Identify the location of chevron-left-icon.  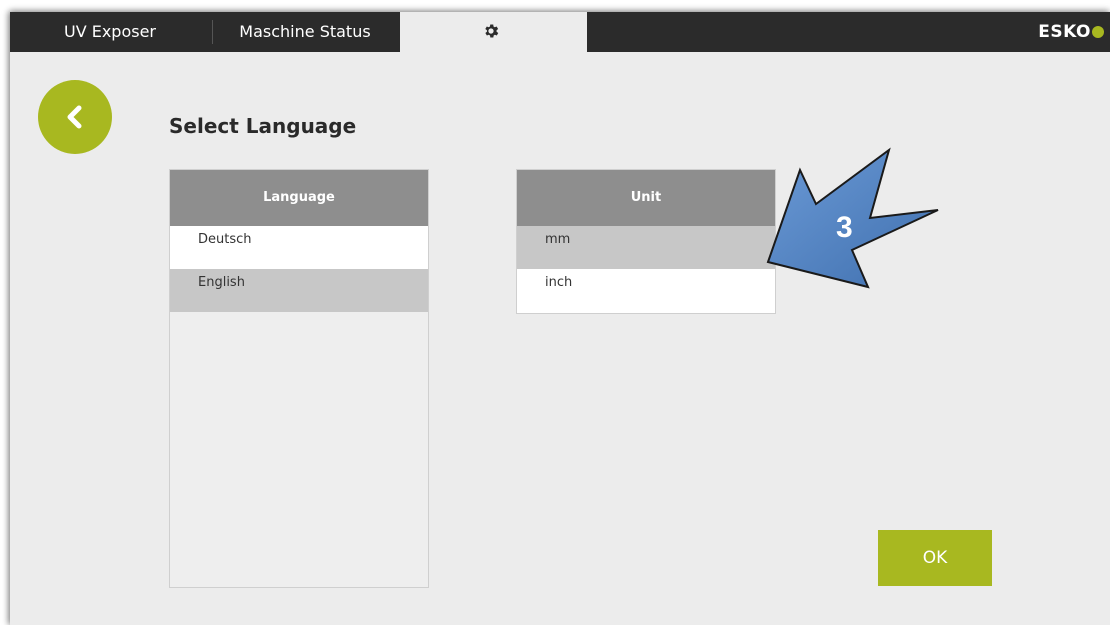
(74, 117).